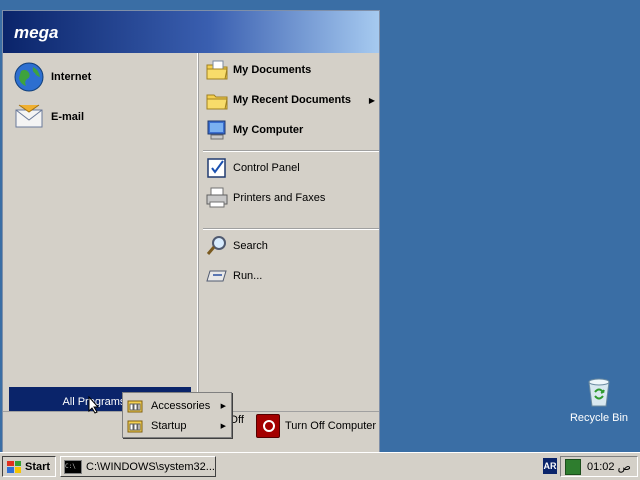 The image size is (640, 480). Describe the element at coordinates (217, 168) in the screenshot. I see `control-panel-icon` at that location.